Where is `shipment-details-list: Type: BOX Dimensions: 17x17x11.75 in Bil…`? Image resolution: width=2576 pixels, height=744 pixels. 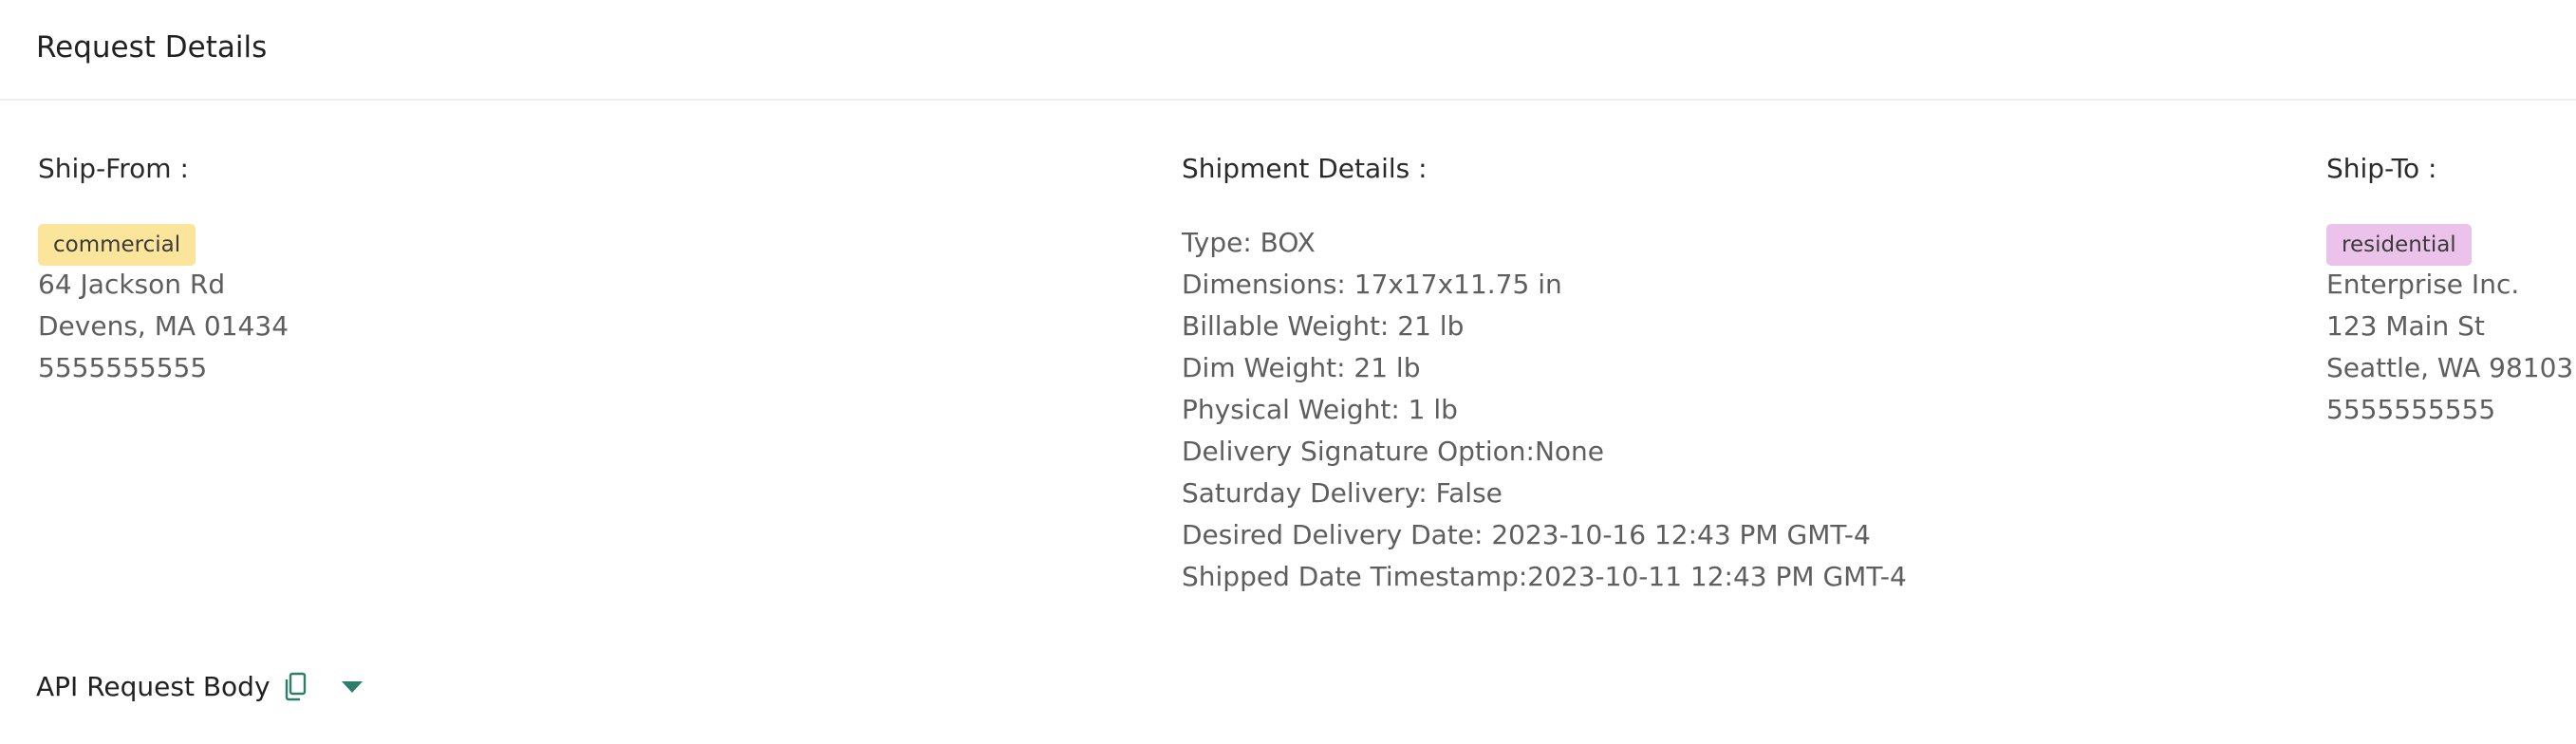 shipment-details-list: Type: BOX Dimensions: 17x17x11.75 in Bil… is located at coordinates (1545, 410).